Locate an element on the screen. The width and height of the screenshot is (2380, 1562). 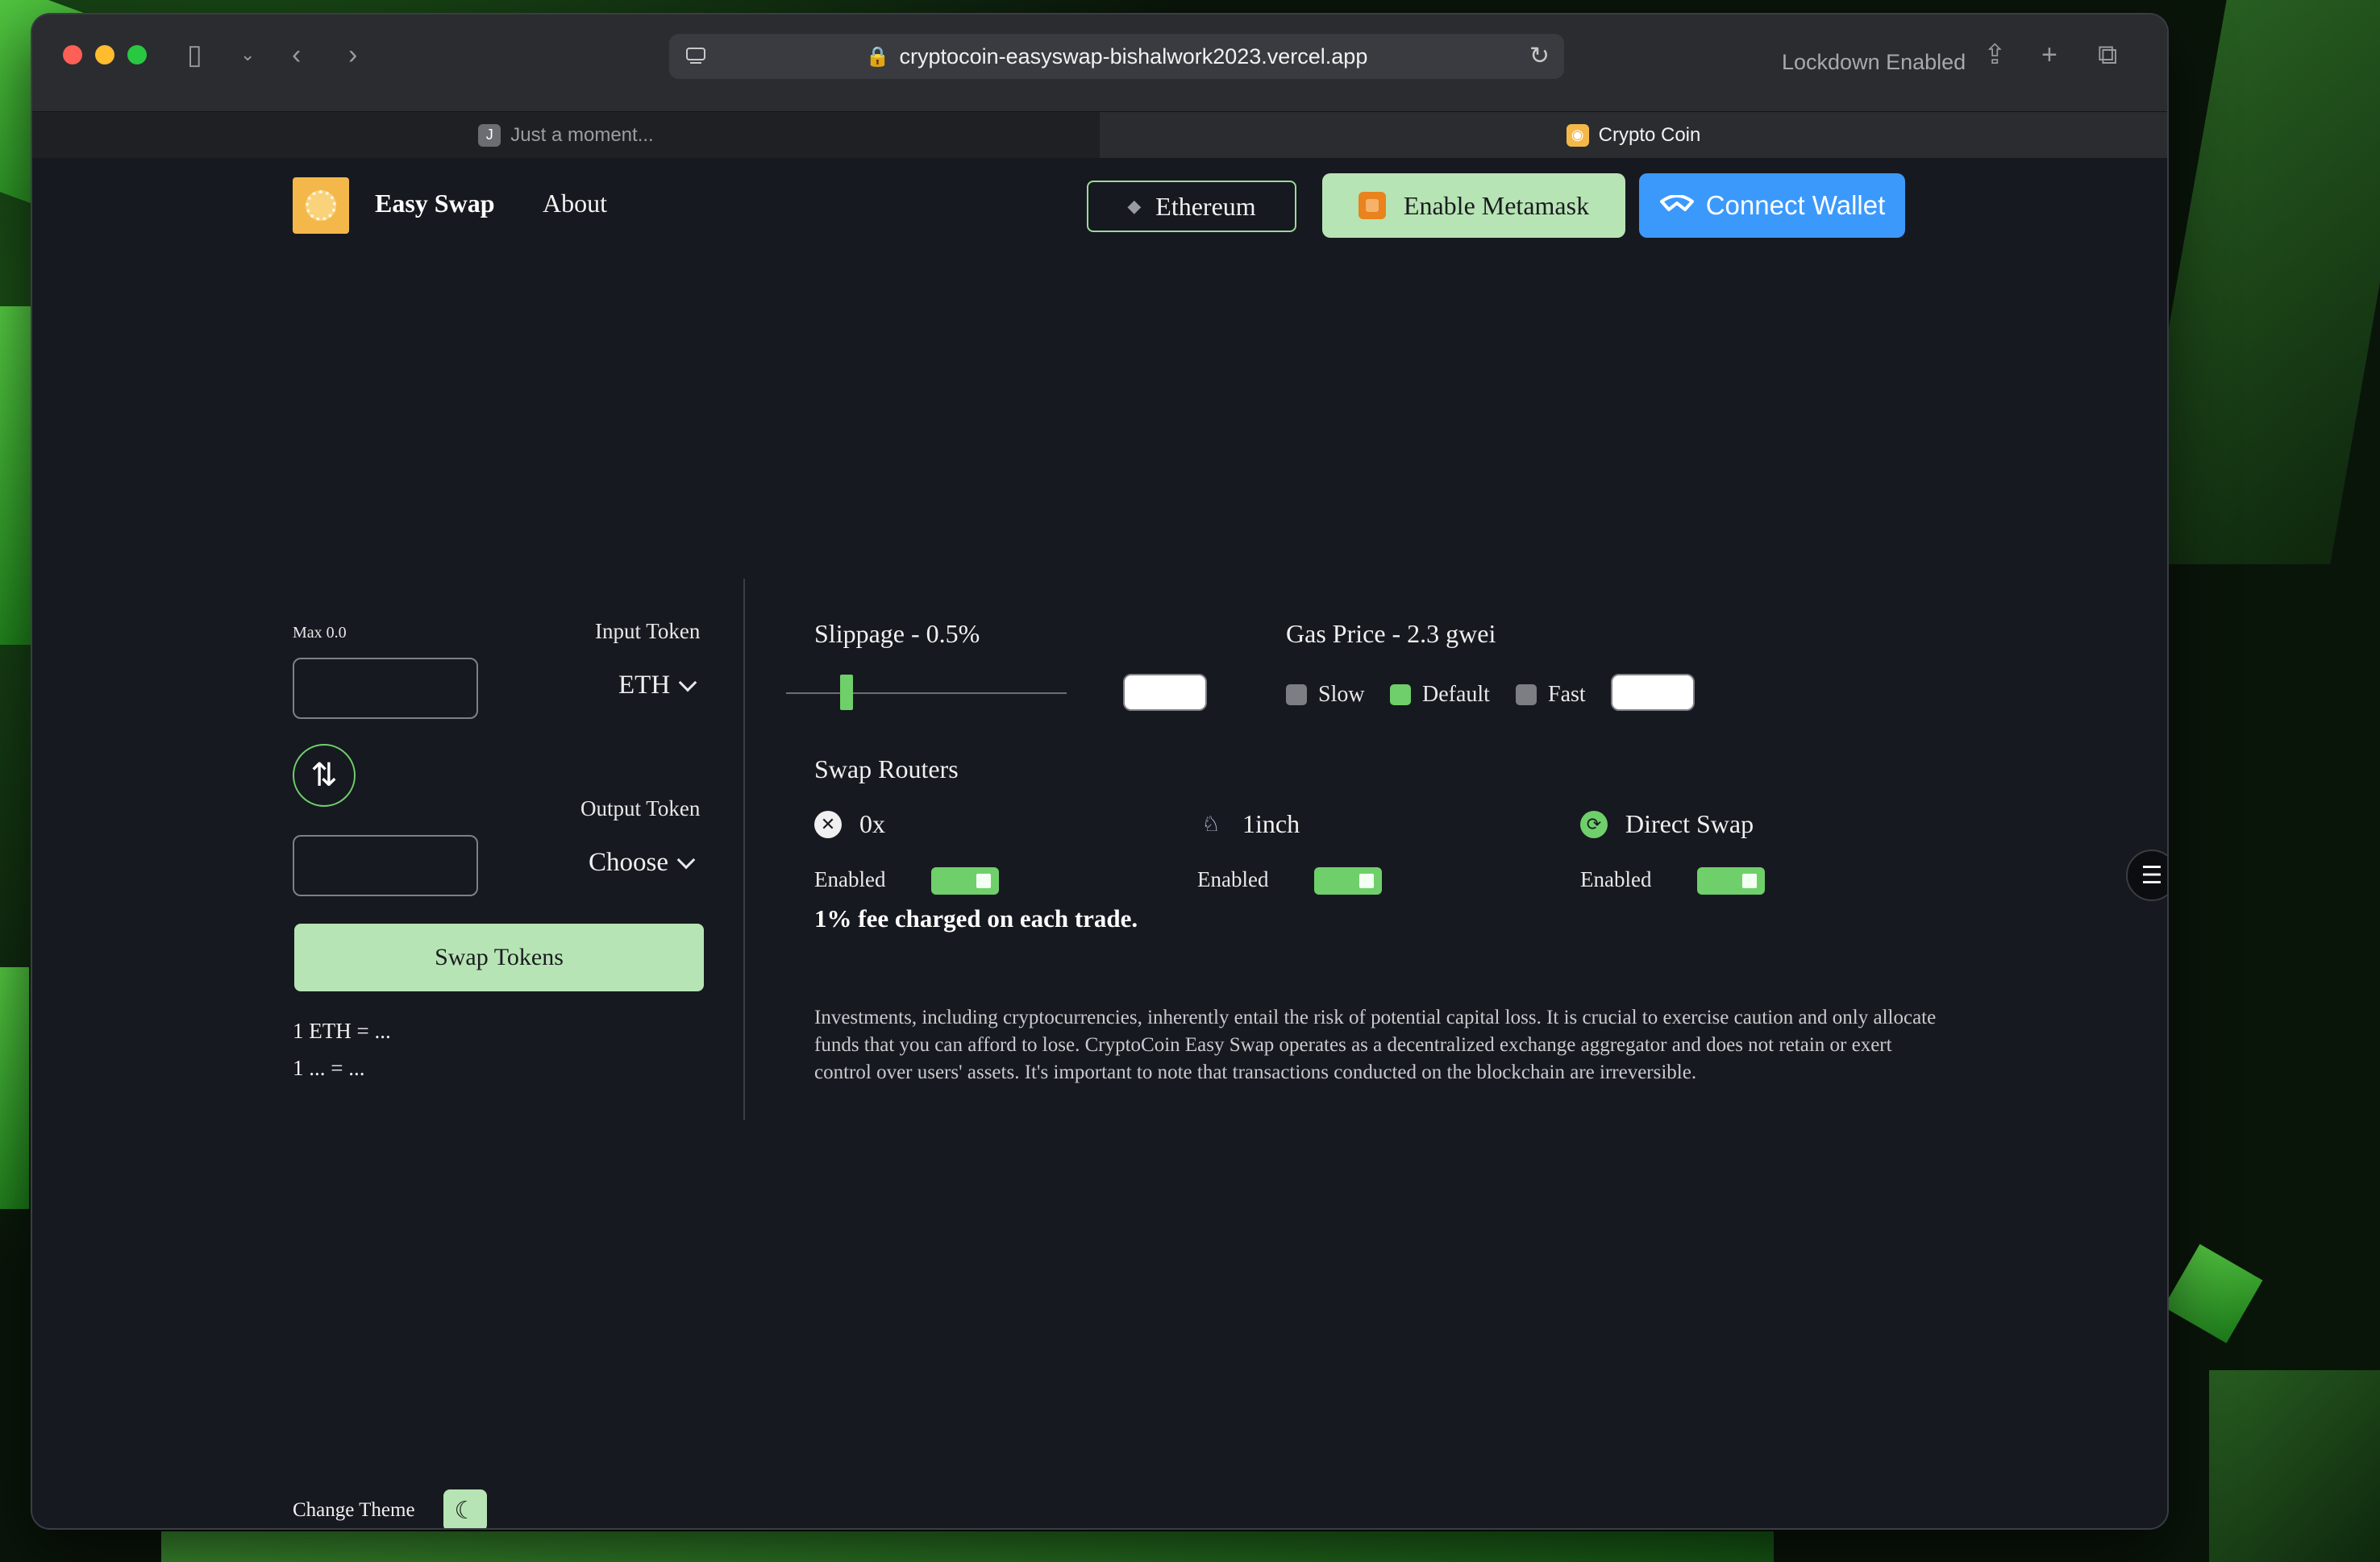
output-amount-field is located at coordinates (385, 866).